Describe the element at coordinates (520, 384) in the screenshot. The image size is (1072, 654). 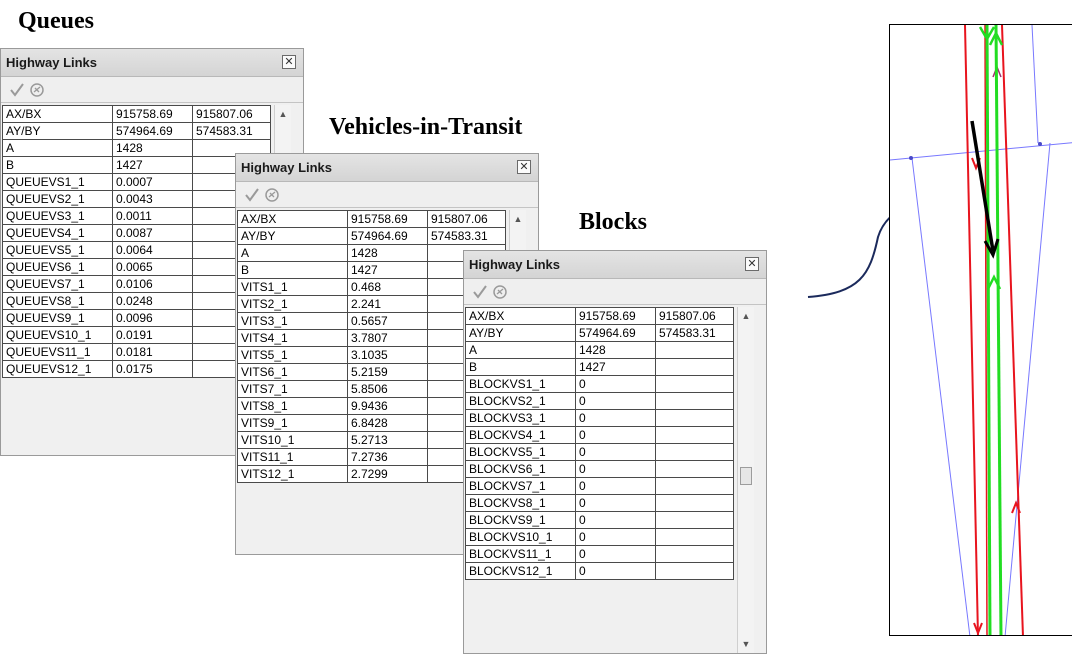
I see `field-name-cell: BLOCKVS1_1` at that location.